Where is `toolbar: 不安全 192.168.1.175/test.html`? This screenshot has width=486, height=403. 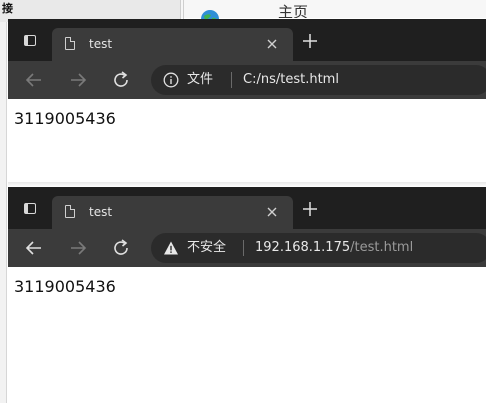 toolbar: 不安全 192.168.1.175/test.html is located at coordinates (247, 248).